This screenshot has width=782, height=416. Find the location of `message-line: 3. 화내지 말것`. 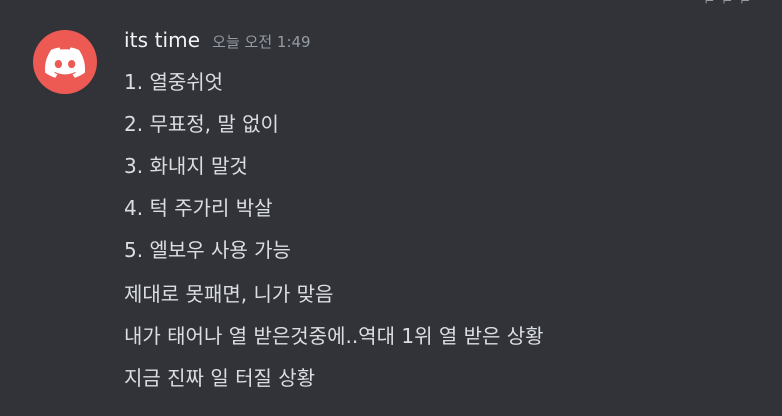

message-line: 3. 화내지 말것 is located at coordinates (186, 166).